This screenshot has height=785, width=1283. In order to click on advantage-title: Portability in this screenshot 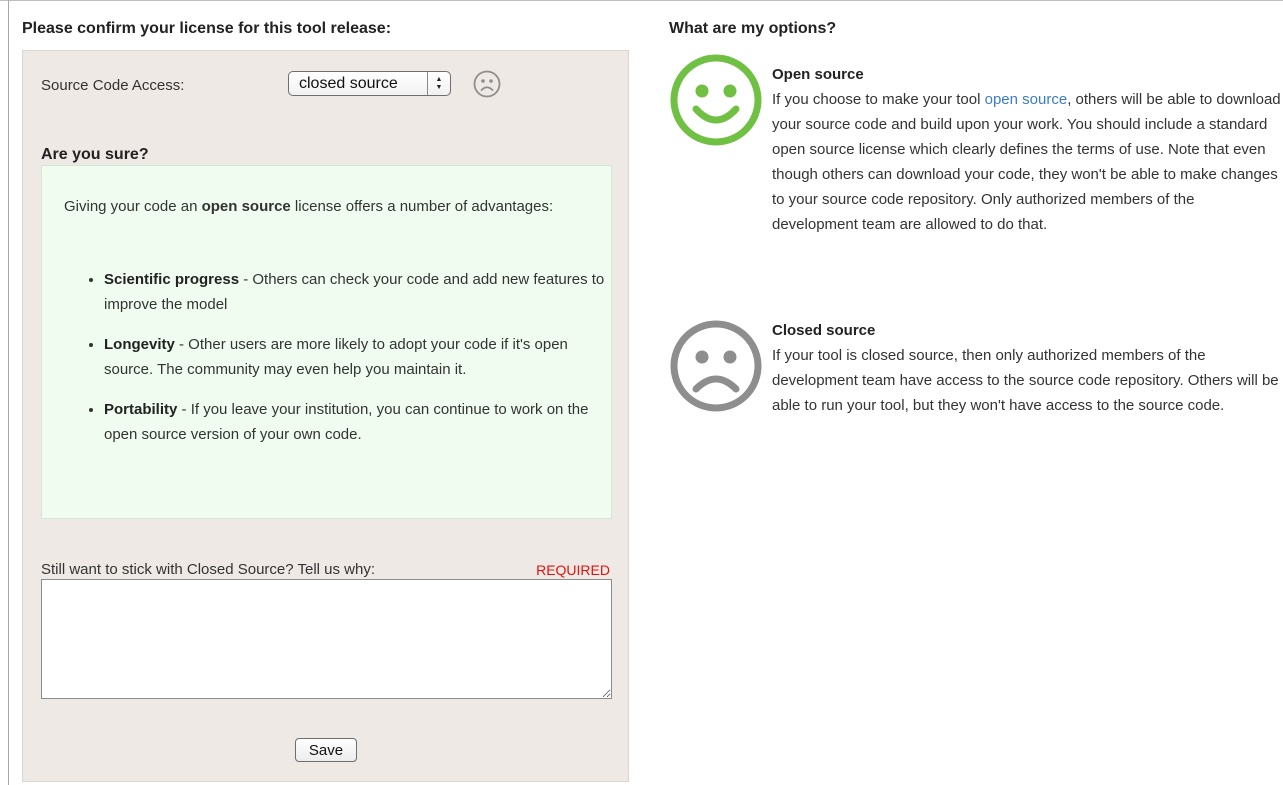, I will do `click(141, 409)`.